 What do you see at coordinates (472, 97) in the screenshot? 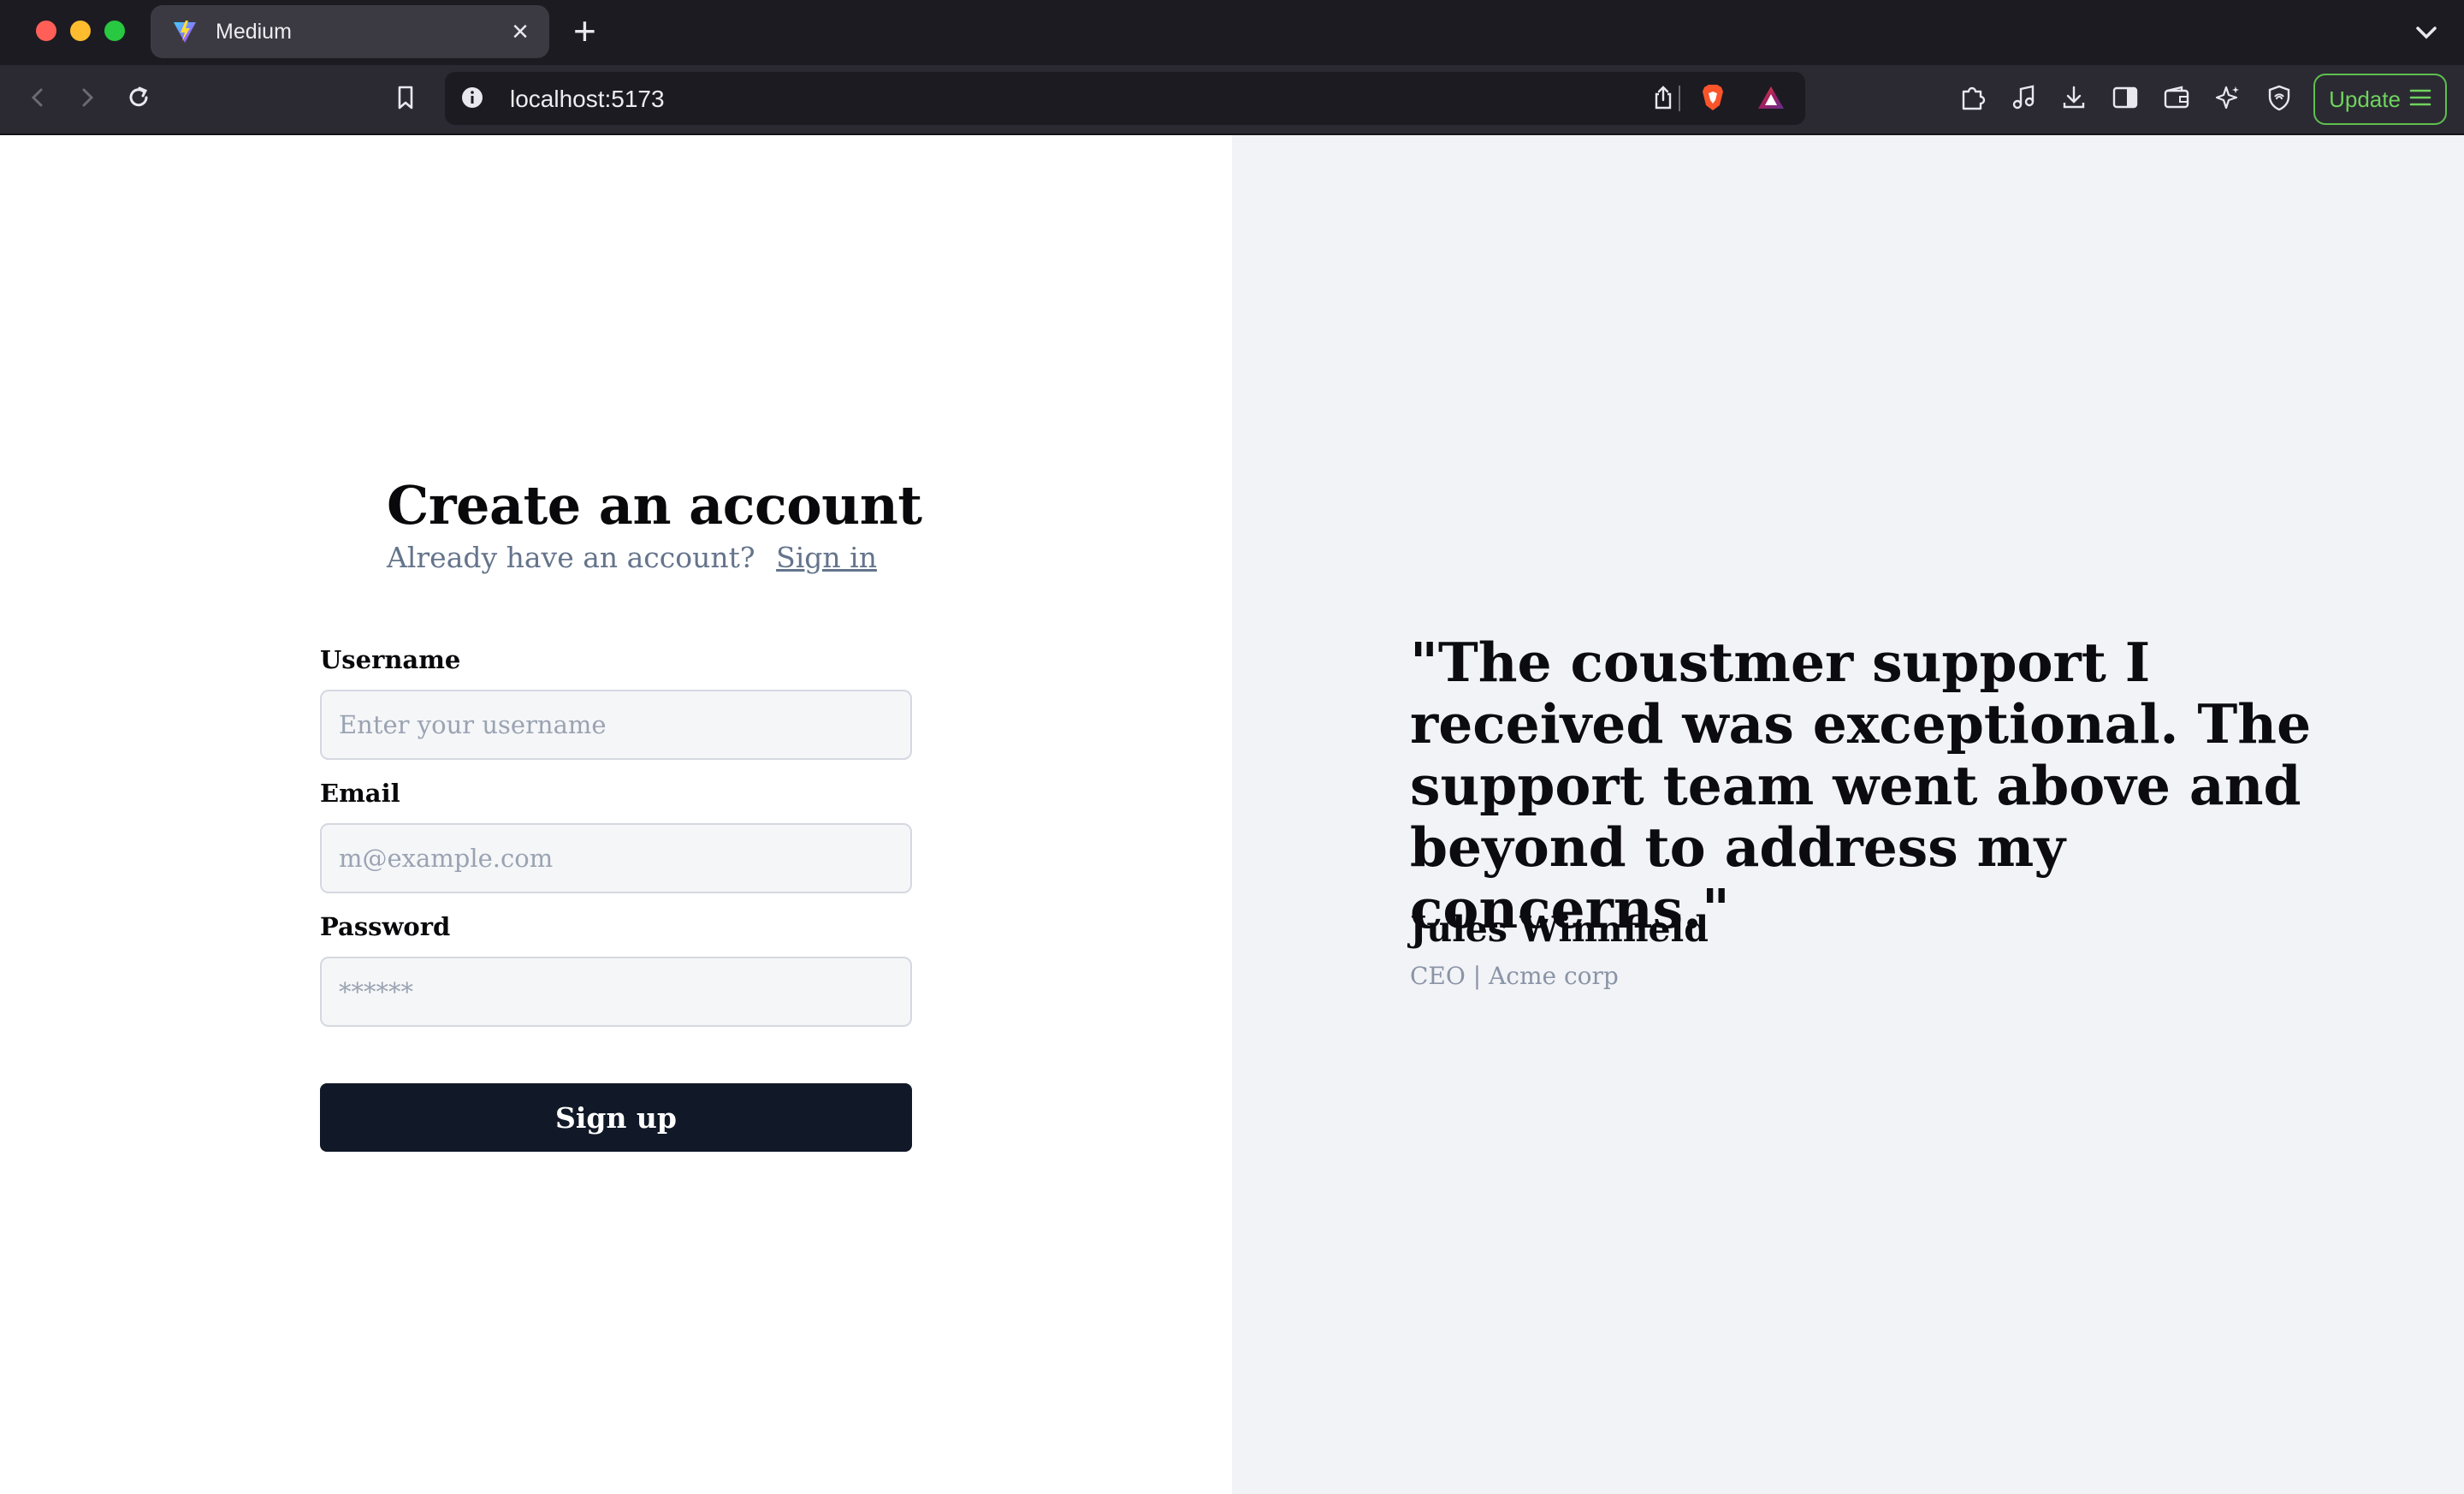
I see `site-info-icon` at bounding box center [472, 97].